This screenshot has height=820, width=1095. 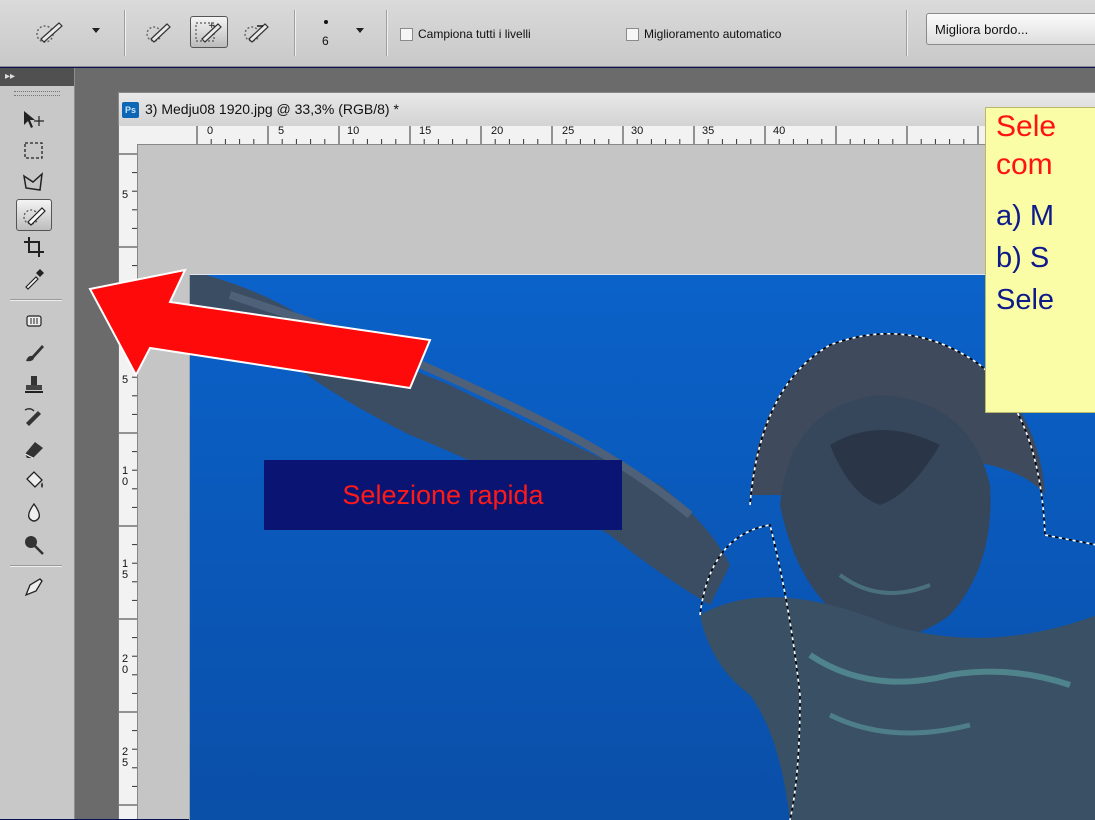 I want to click on polygonal-lasso-icon, so click(x=34, y=183).